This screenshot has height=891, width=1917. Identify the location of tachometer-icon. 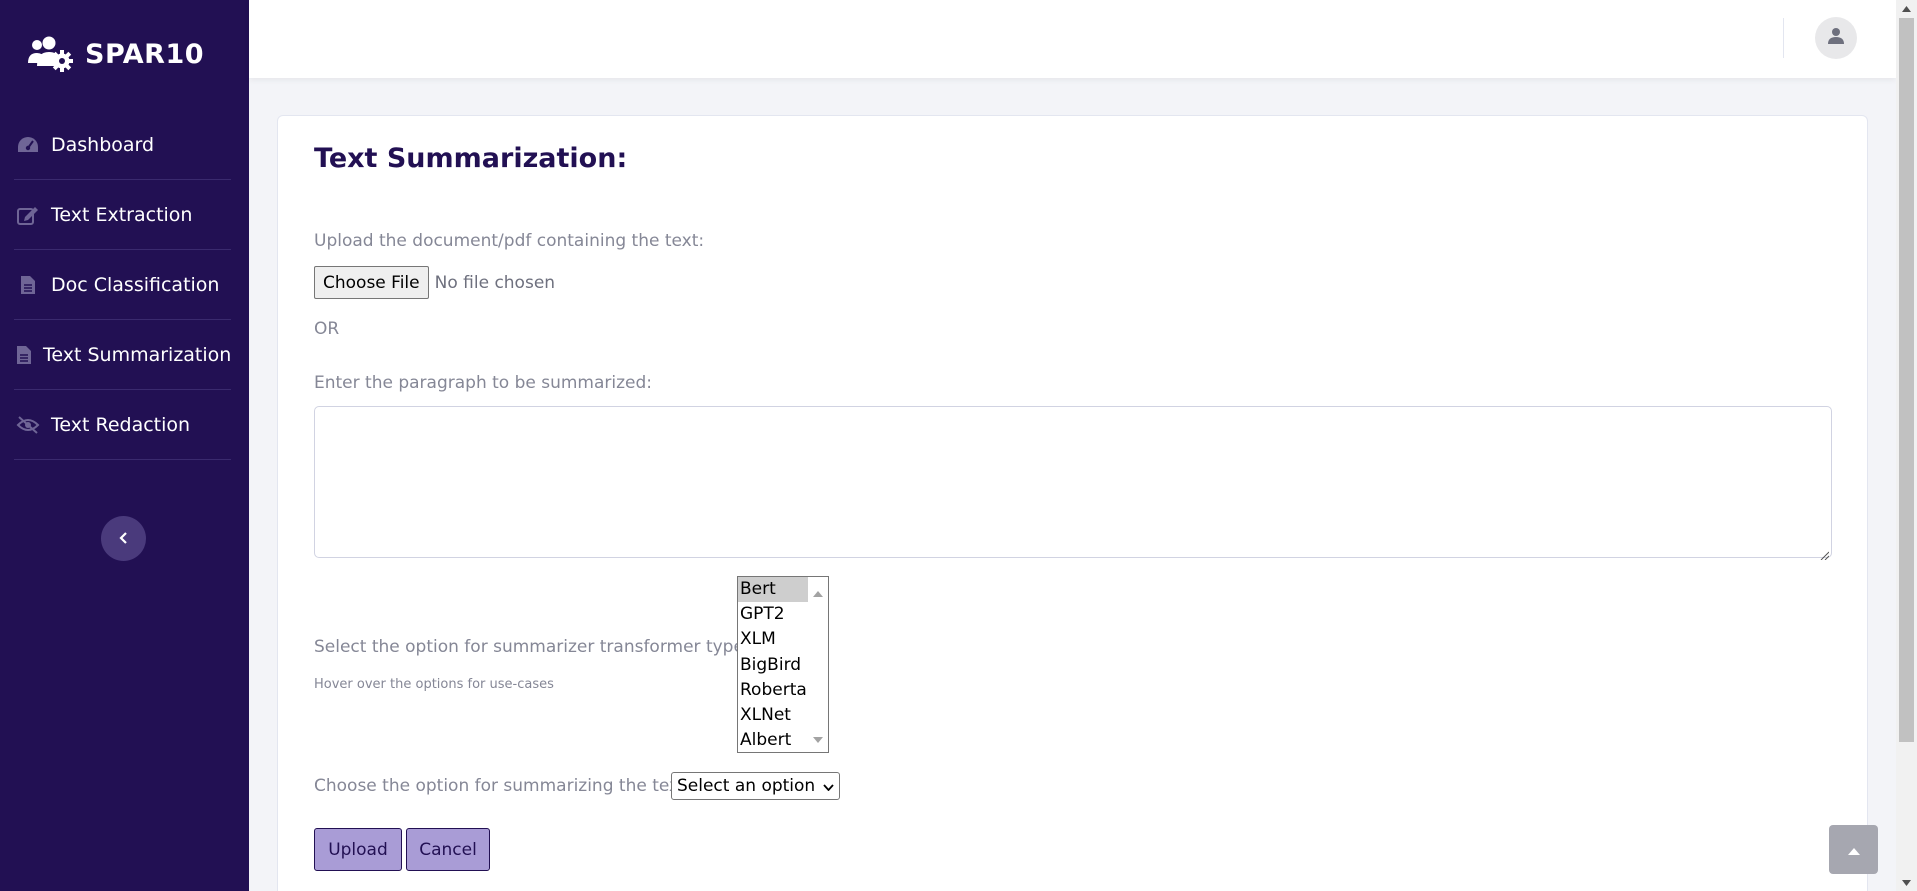
(28, 145).